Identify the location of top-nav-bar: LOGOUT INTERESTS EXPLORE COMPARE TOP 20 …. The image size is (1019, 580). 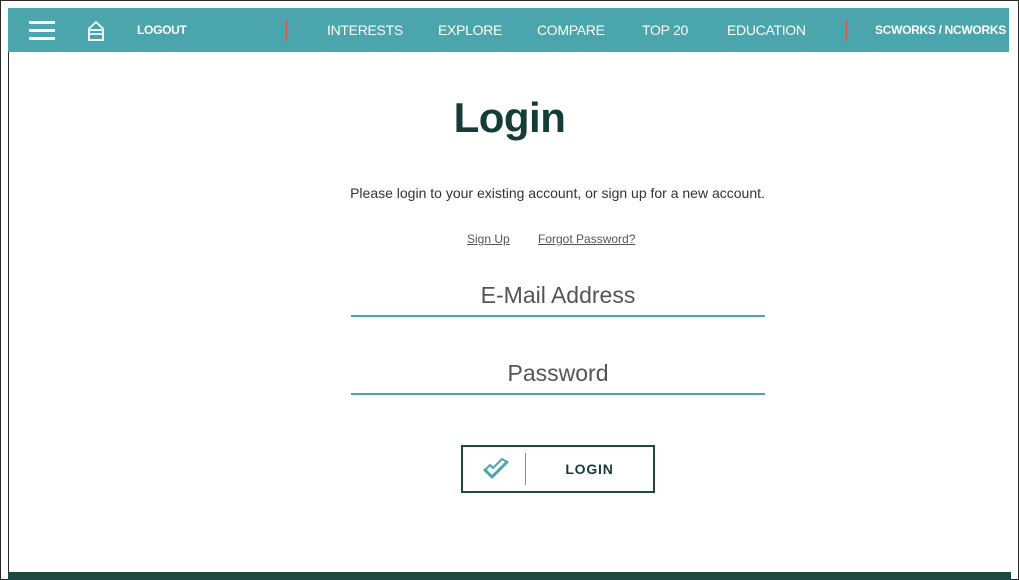
(508, 30).